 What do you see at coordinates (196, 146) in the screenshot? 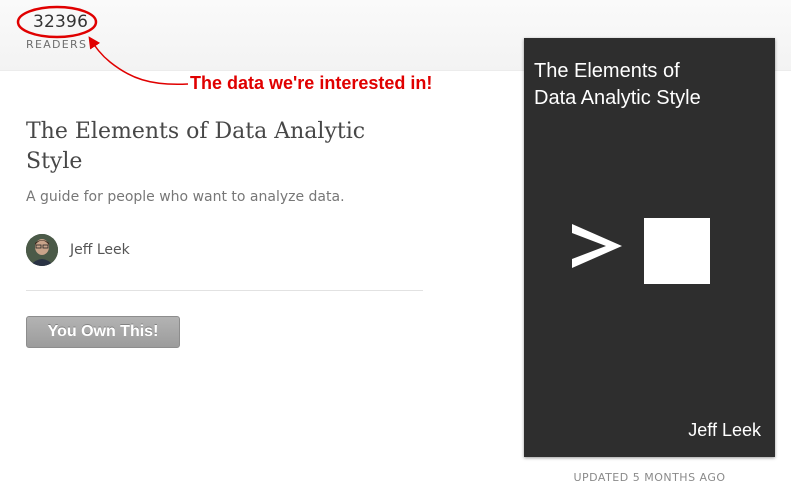
I see `book-title: The Elements of Data Analytic Style` at bounding box center [196, 146].